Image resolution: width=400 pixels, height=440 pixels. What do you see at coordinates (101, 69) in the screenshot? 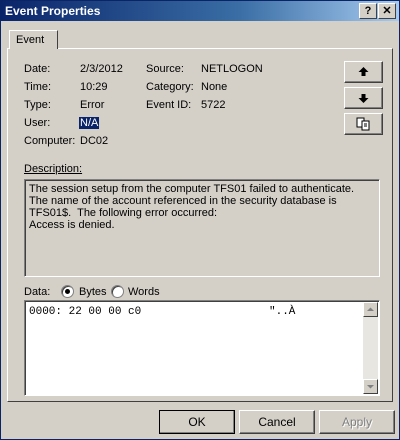
I see `date-value: 2/3/2012` at bounding box center [101, 69].